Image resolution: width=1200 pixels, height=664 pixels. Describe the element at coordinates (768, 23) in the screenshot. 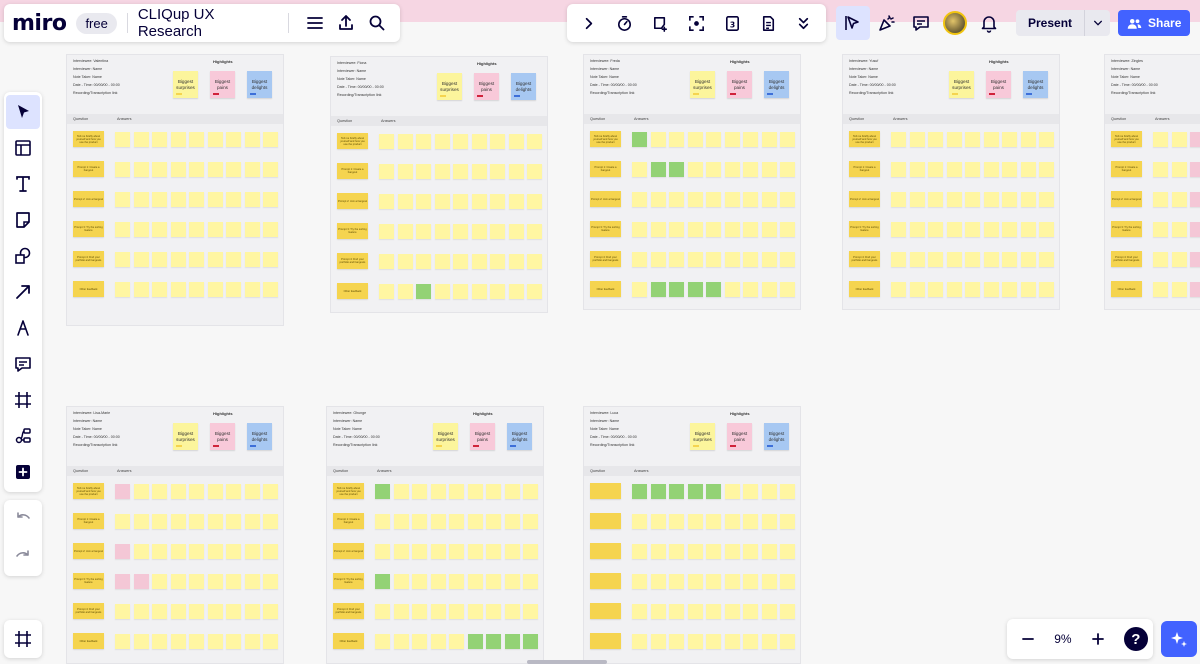

I see `notes-icon` at that location.